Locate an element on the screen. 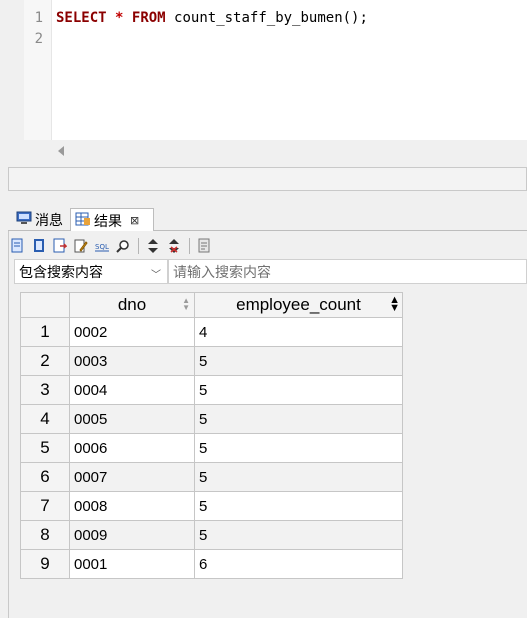  line-number: 1 is located at coordinates (38, 18).